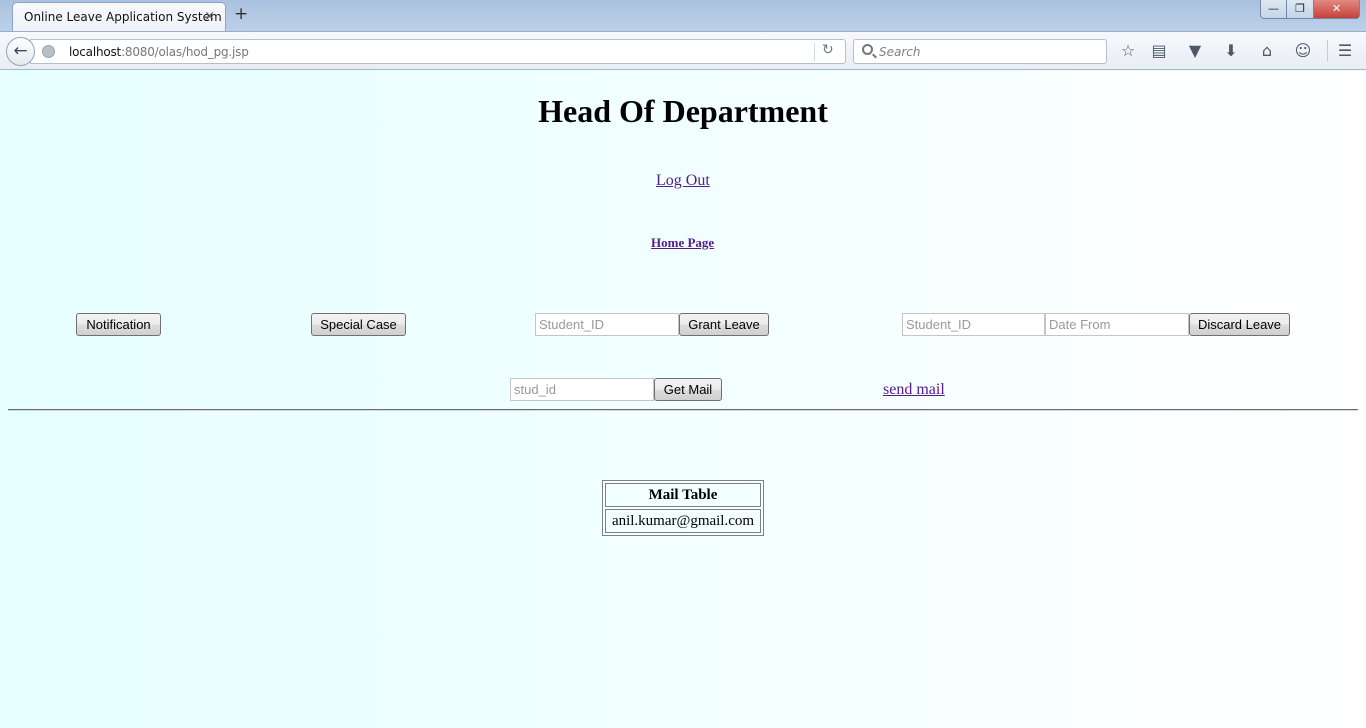  I want to click on mail-table: Mail Table anil.kumar@gmail.com, so click(683, 508).